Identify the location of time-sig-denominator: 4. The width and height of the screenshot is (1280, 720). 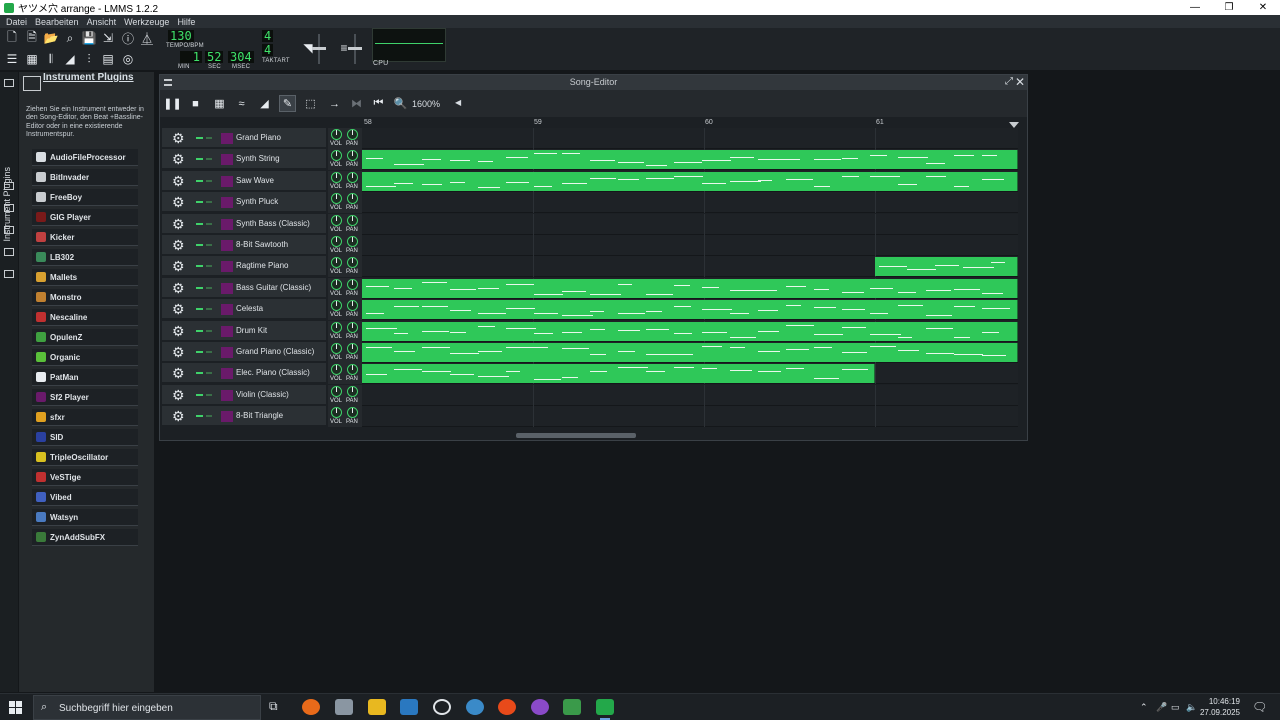
(268, 50).